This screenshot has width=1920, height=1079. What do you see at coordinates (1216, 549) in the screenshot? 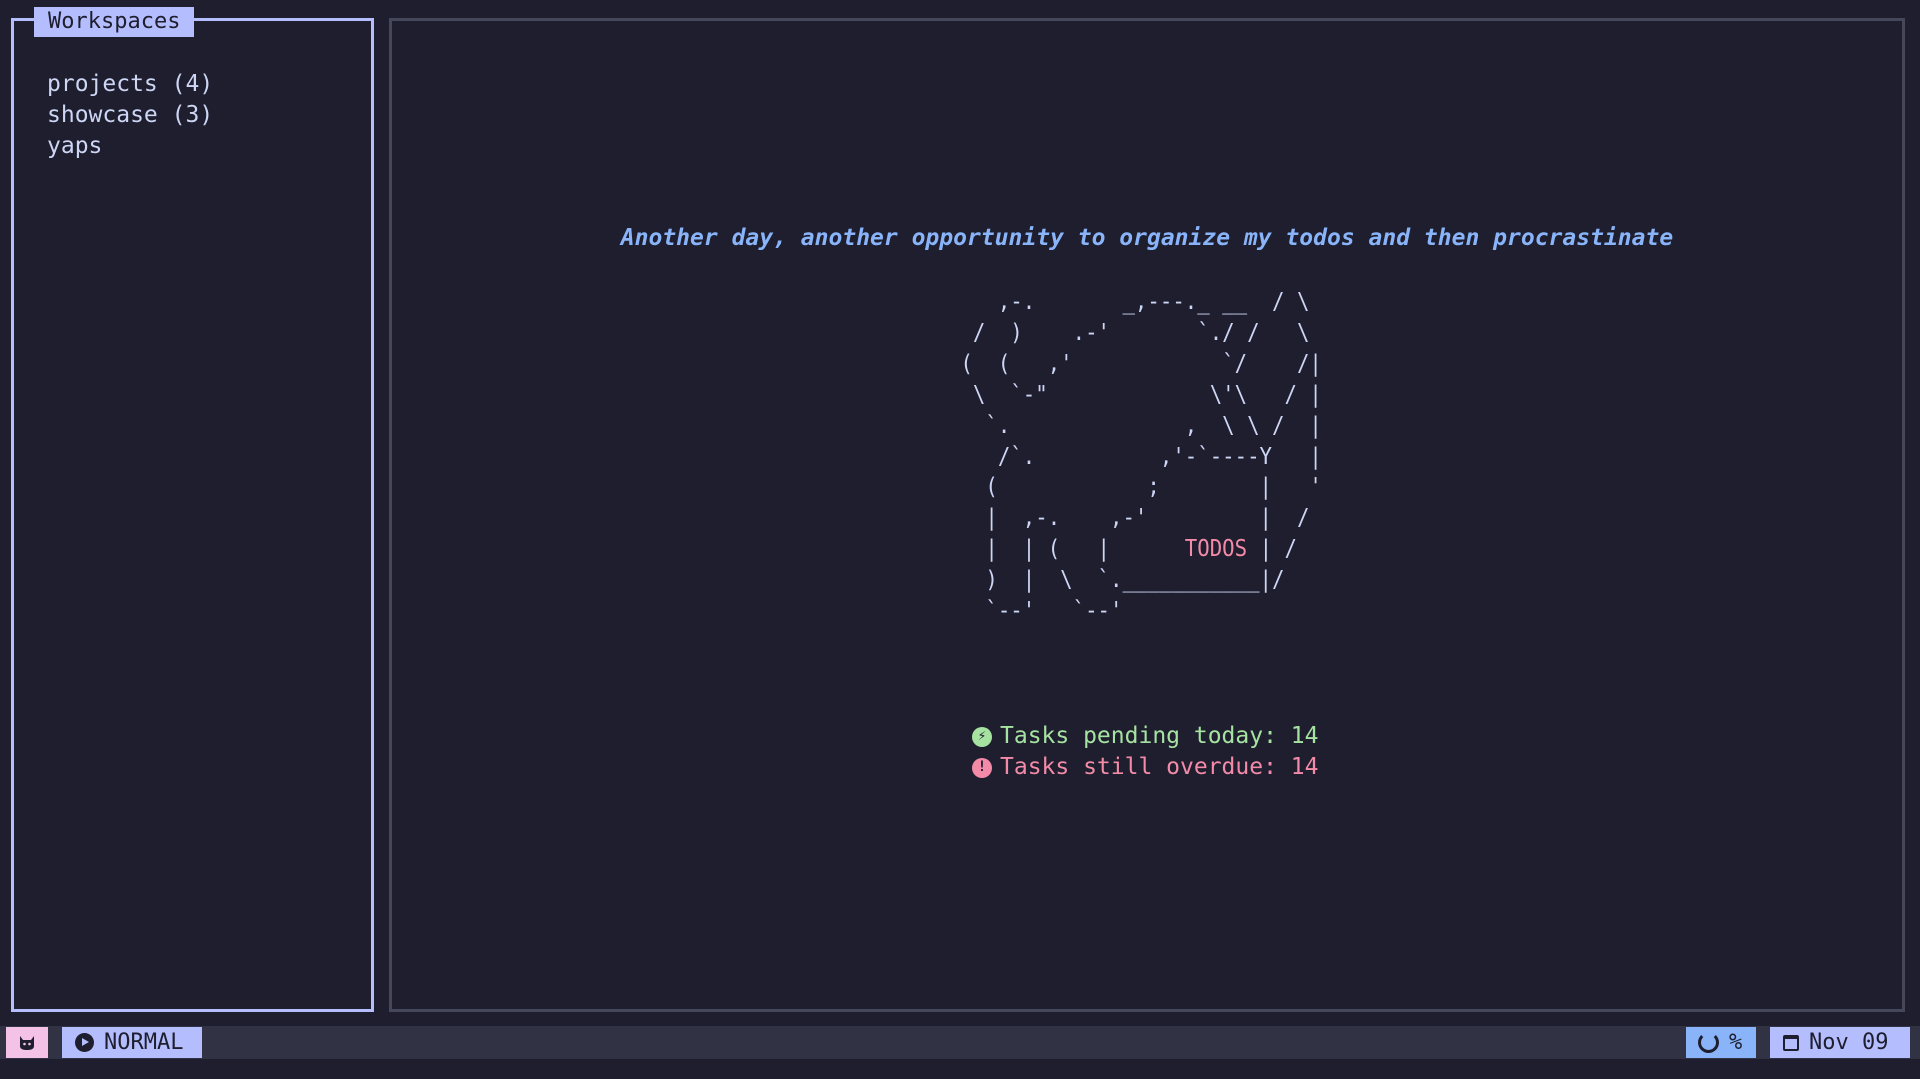
I see `ascii-art-todos-label: TODOS` at bounding box center [1216, 549].